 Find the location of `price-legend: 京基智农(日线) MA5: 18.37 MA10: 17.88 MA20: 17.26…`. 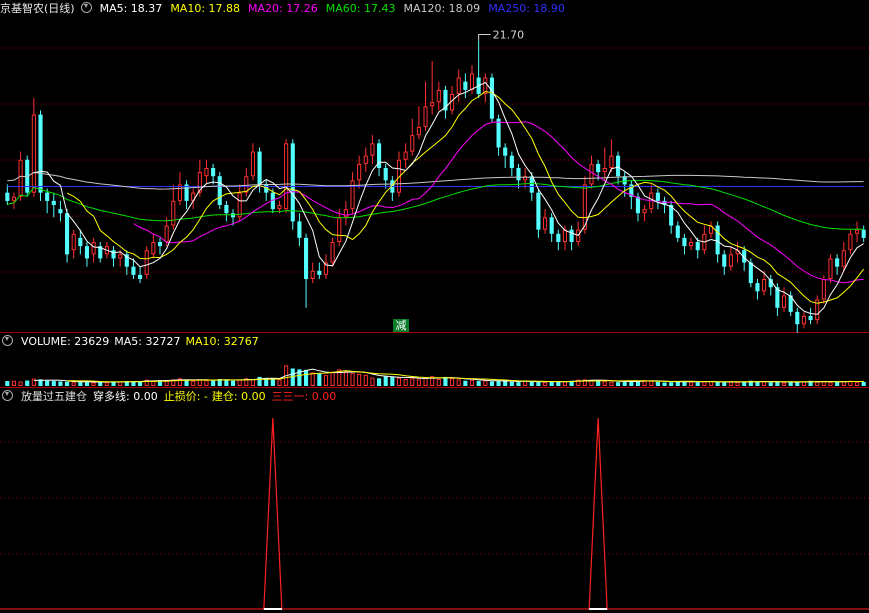

price-legend: 京基智农(日线) MA5: 18.37 MA10: 17.88 MA20: 17.26… is located at coordinates (286, 9).